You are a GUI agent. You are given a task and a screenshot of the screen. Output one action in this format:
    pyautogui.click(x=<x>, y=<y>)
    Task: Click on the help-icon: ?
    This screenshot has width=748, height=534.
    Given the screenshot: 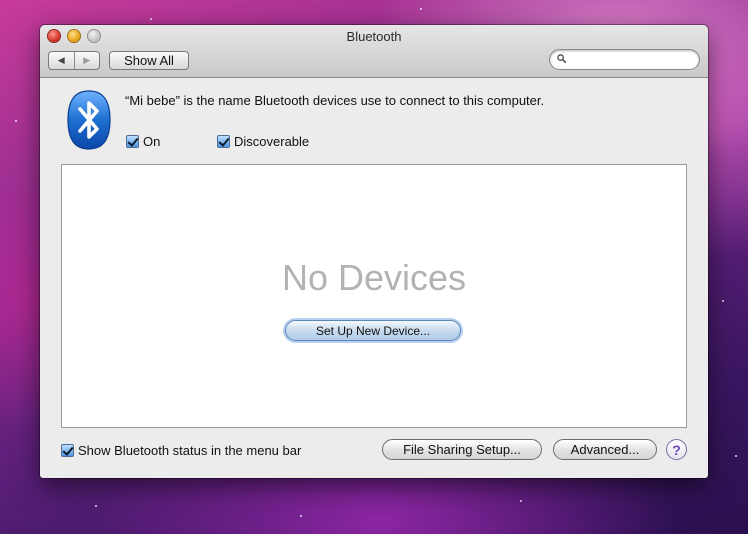 What is the action you would take?
    pyautogui.click(x=676, y=449)
    